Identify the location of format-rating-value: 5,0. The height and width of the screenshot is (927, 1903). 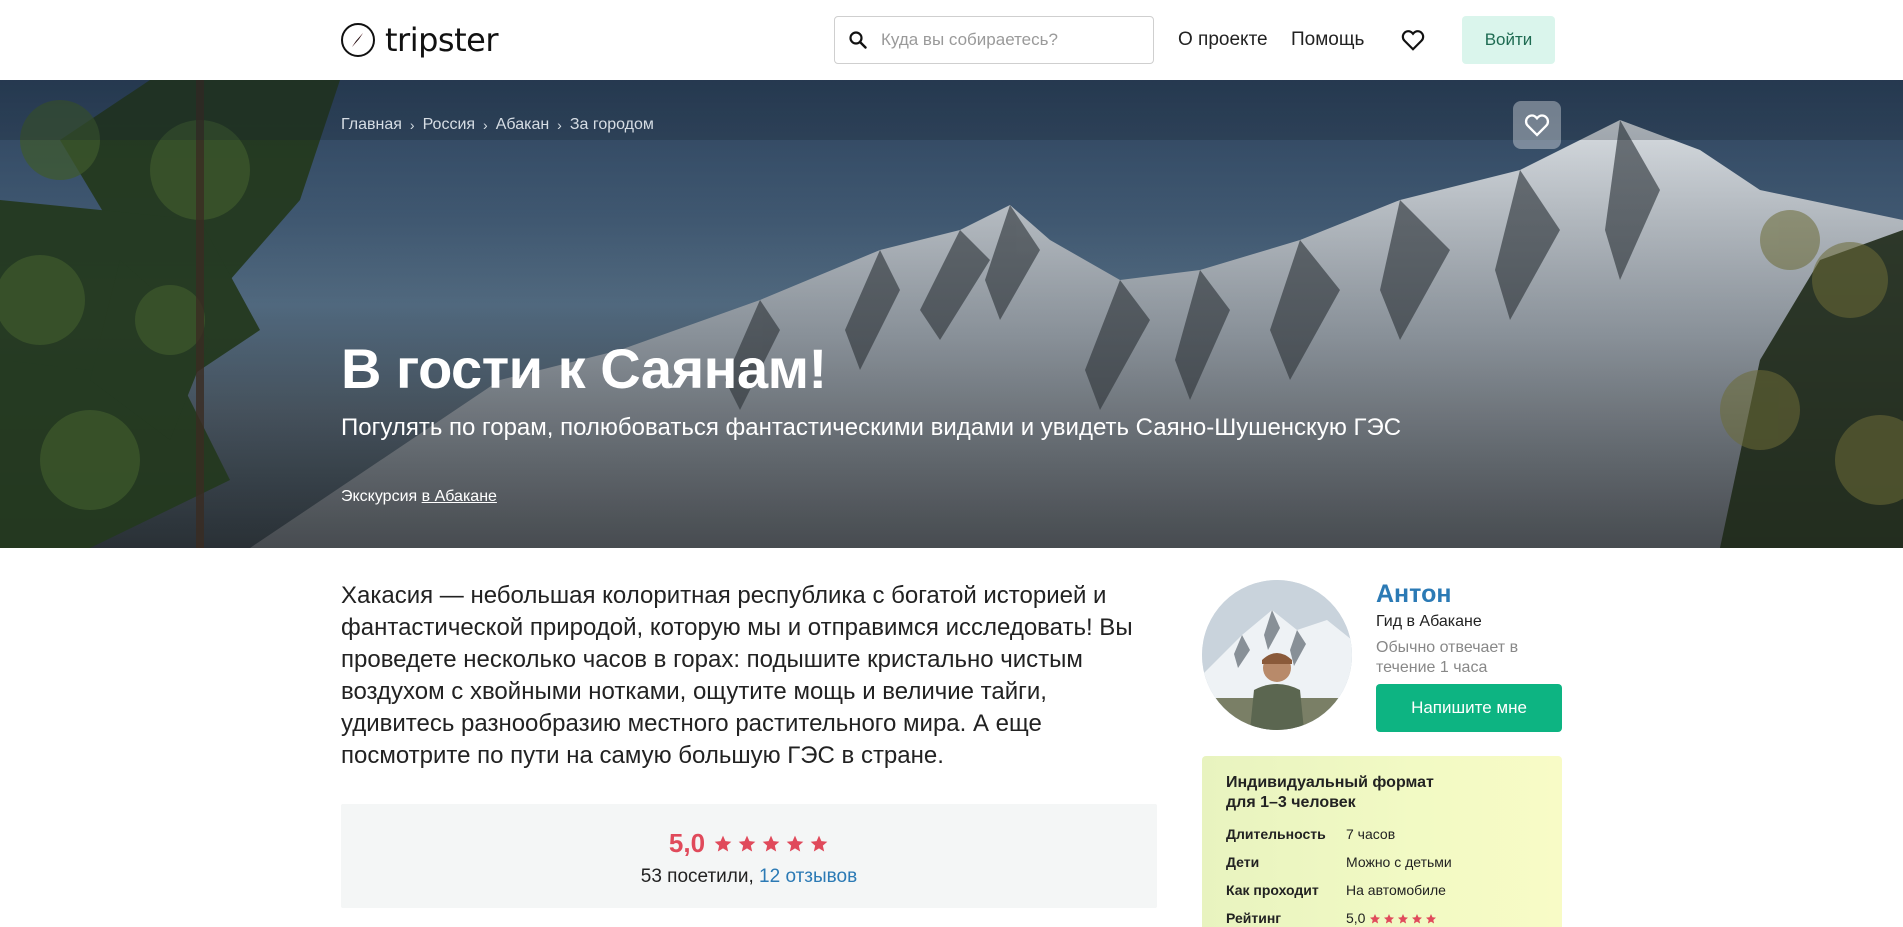
(1356, 918).